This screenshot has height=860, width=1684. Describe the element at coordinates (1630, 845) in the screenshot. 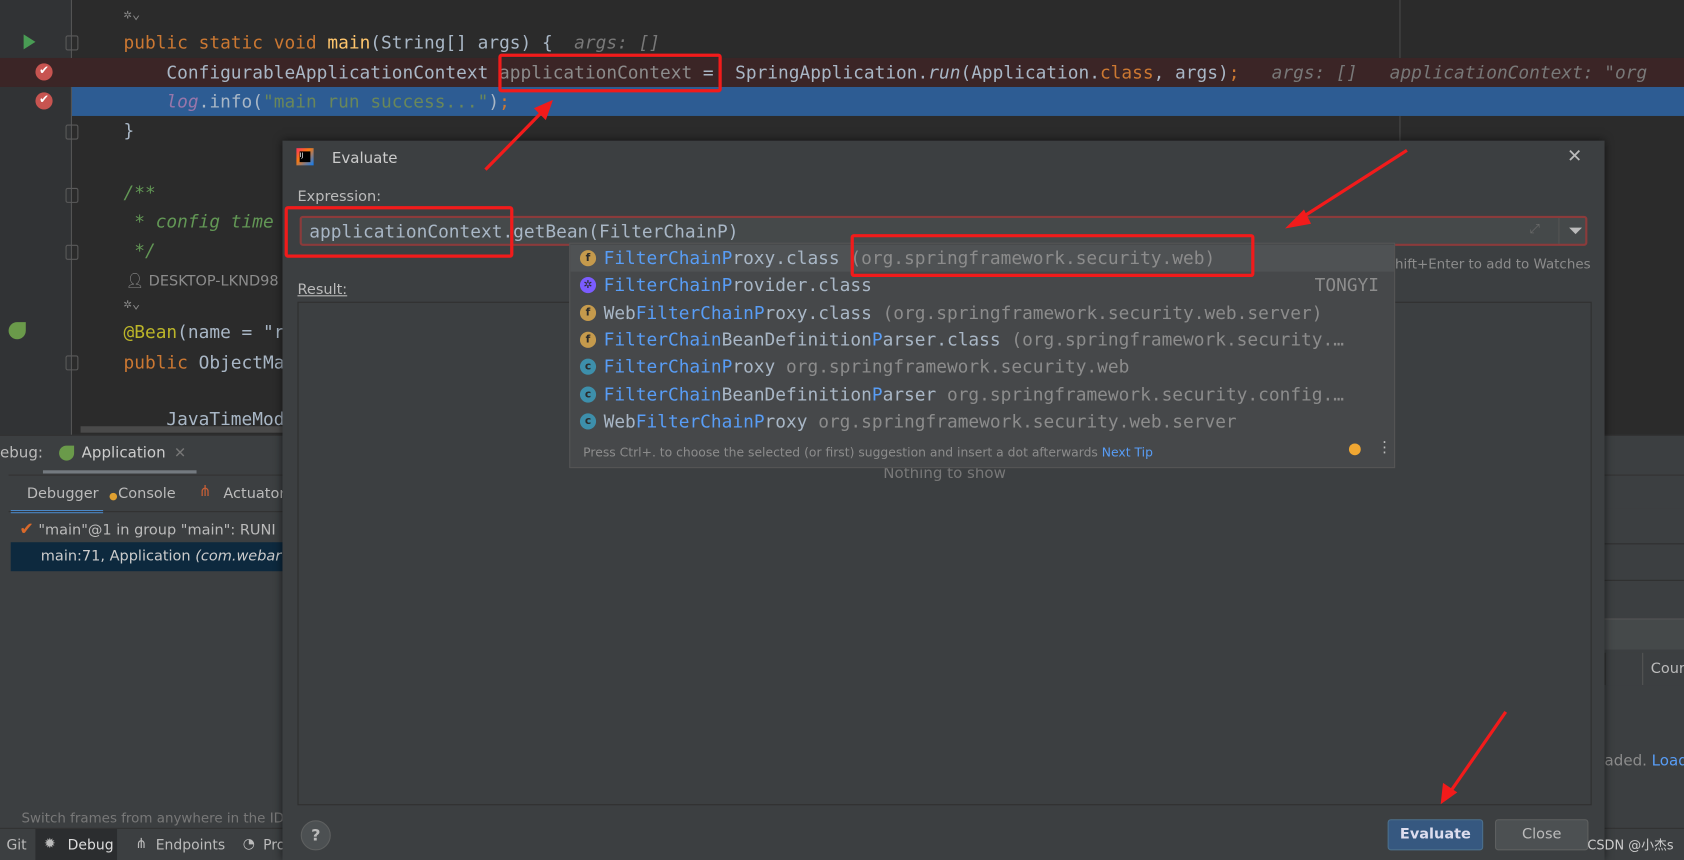

I see `watermark: CSDN @小杰s` at that location.